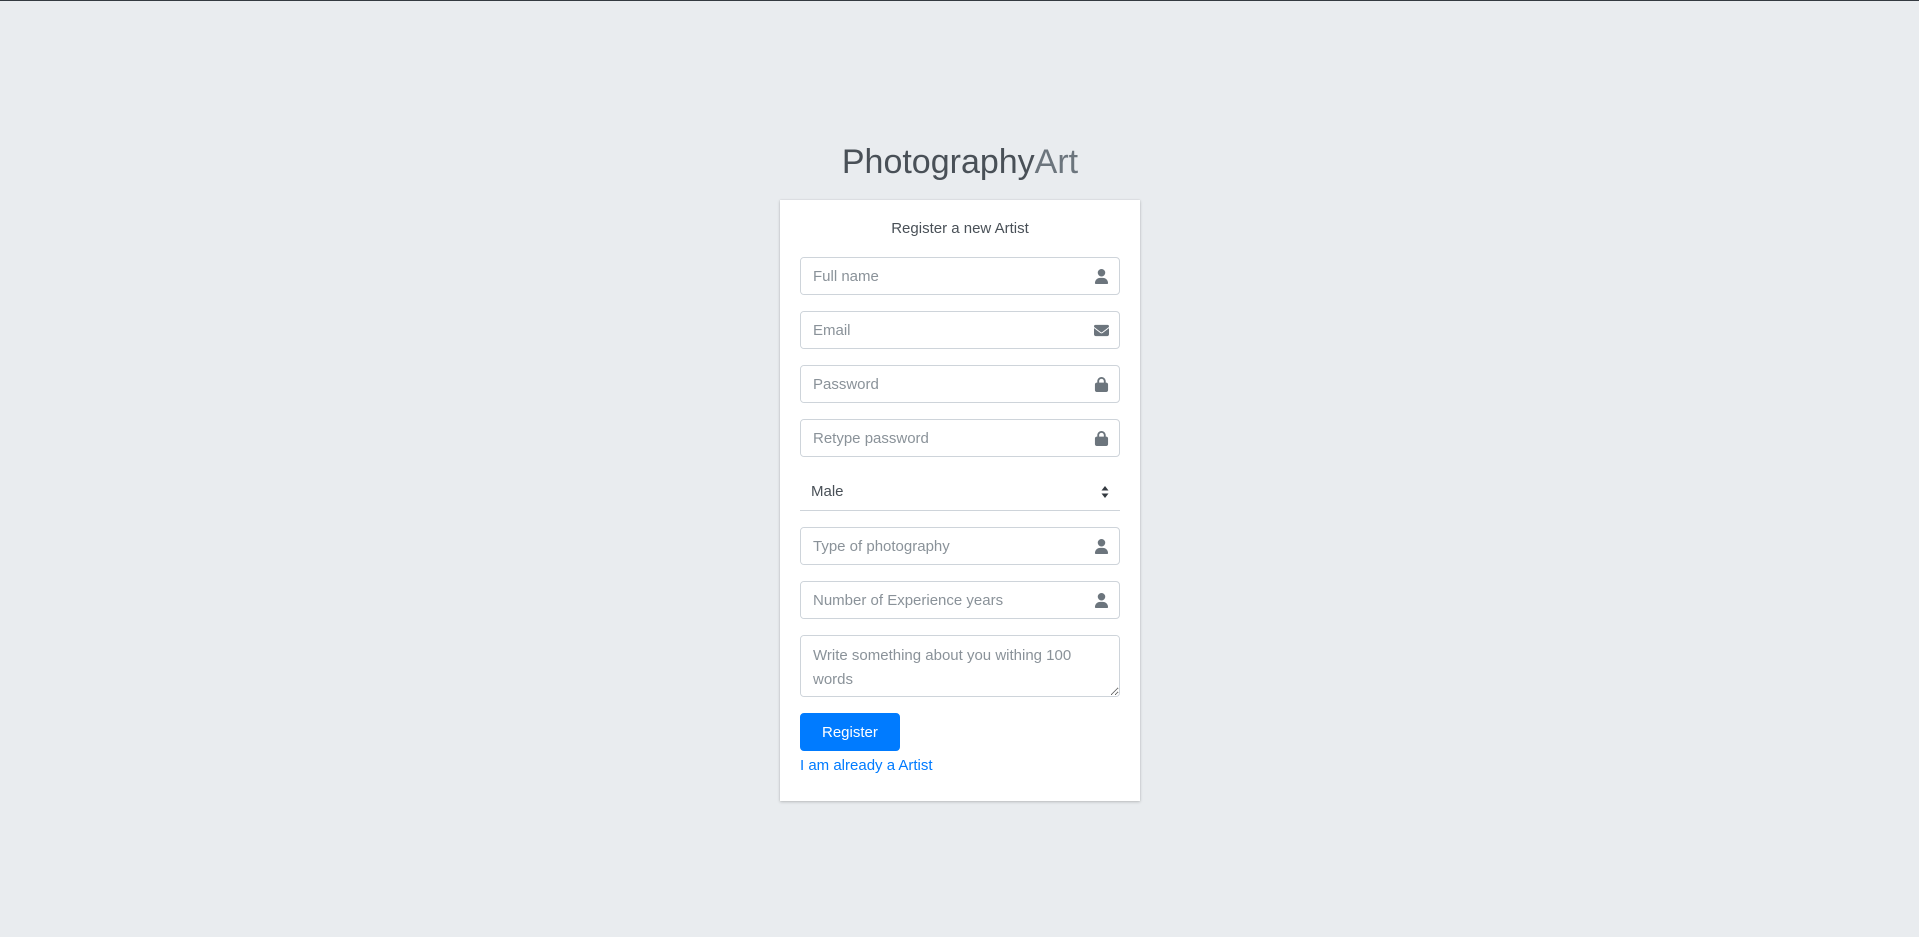 This screenshot has height=937, width=1919. I want to click on top-border, so click(959, 0).